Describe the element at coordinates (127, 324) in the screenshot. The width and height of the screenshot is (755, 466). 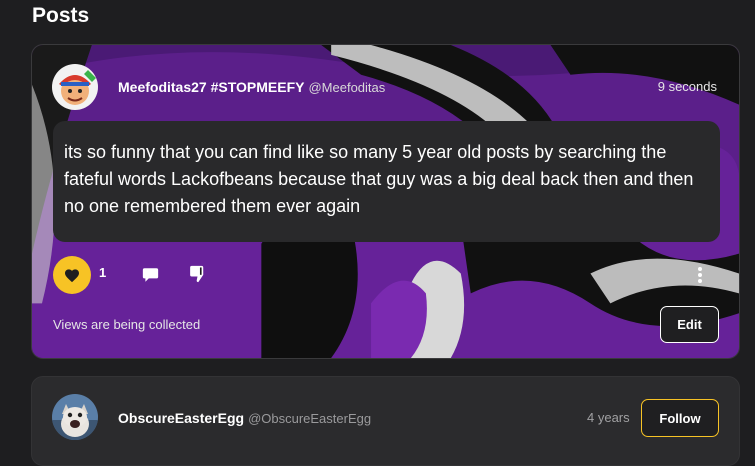
I see `views-status: Views are being collected` at that location.